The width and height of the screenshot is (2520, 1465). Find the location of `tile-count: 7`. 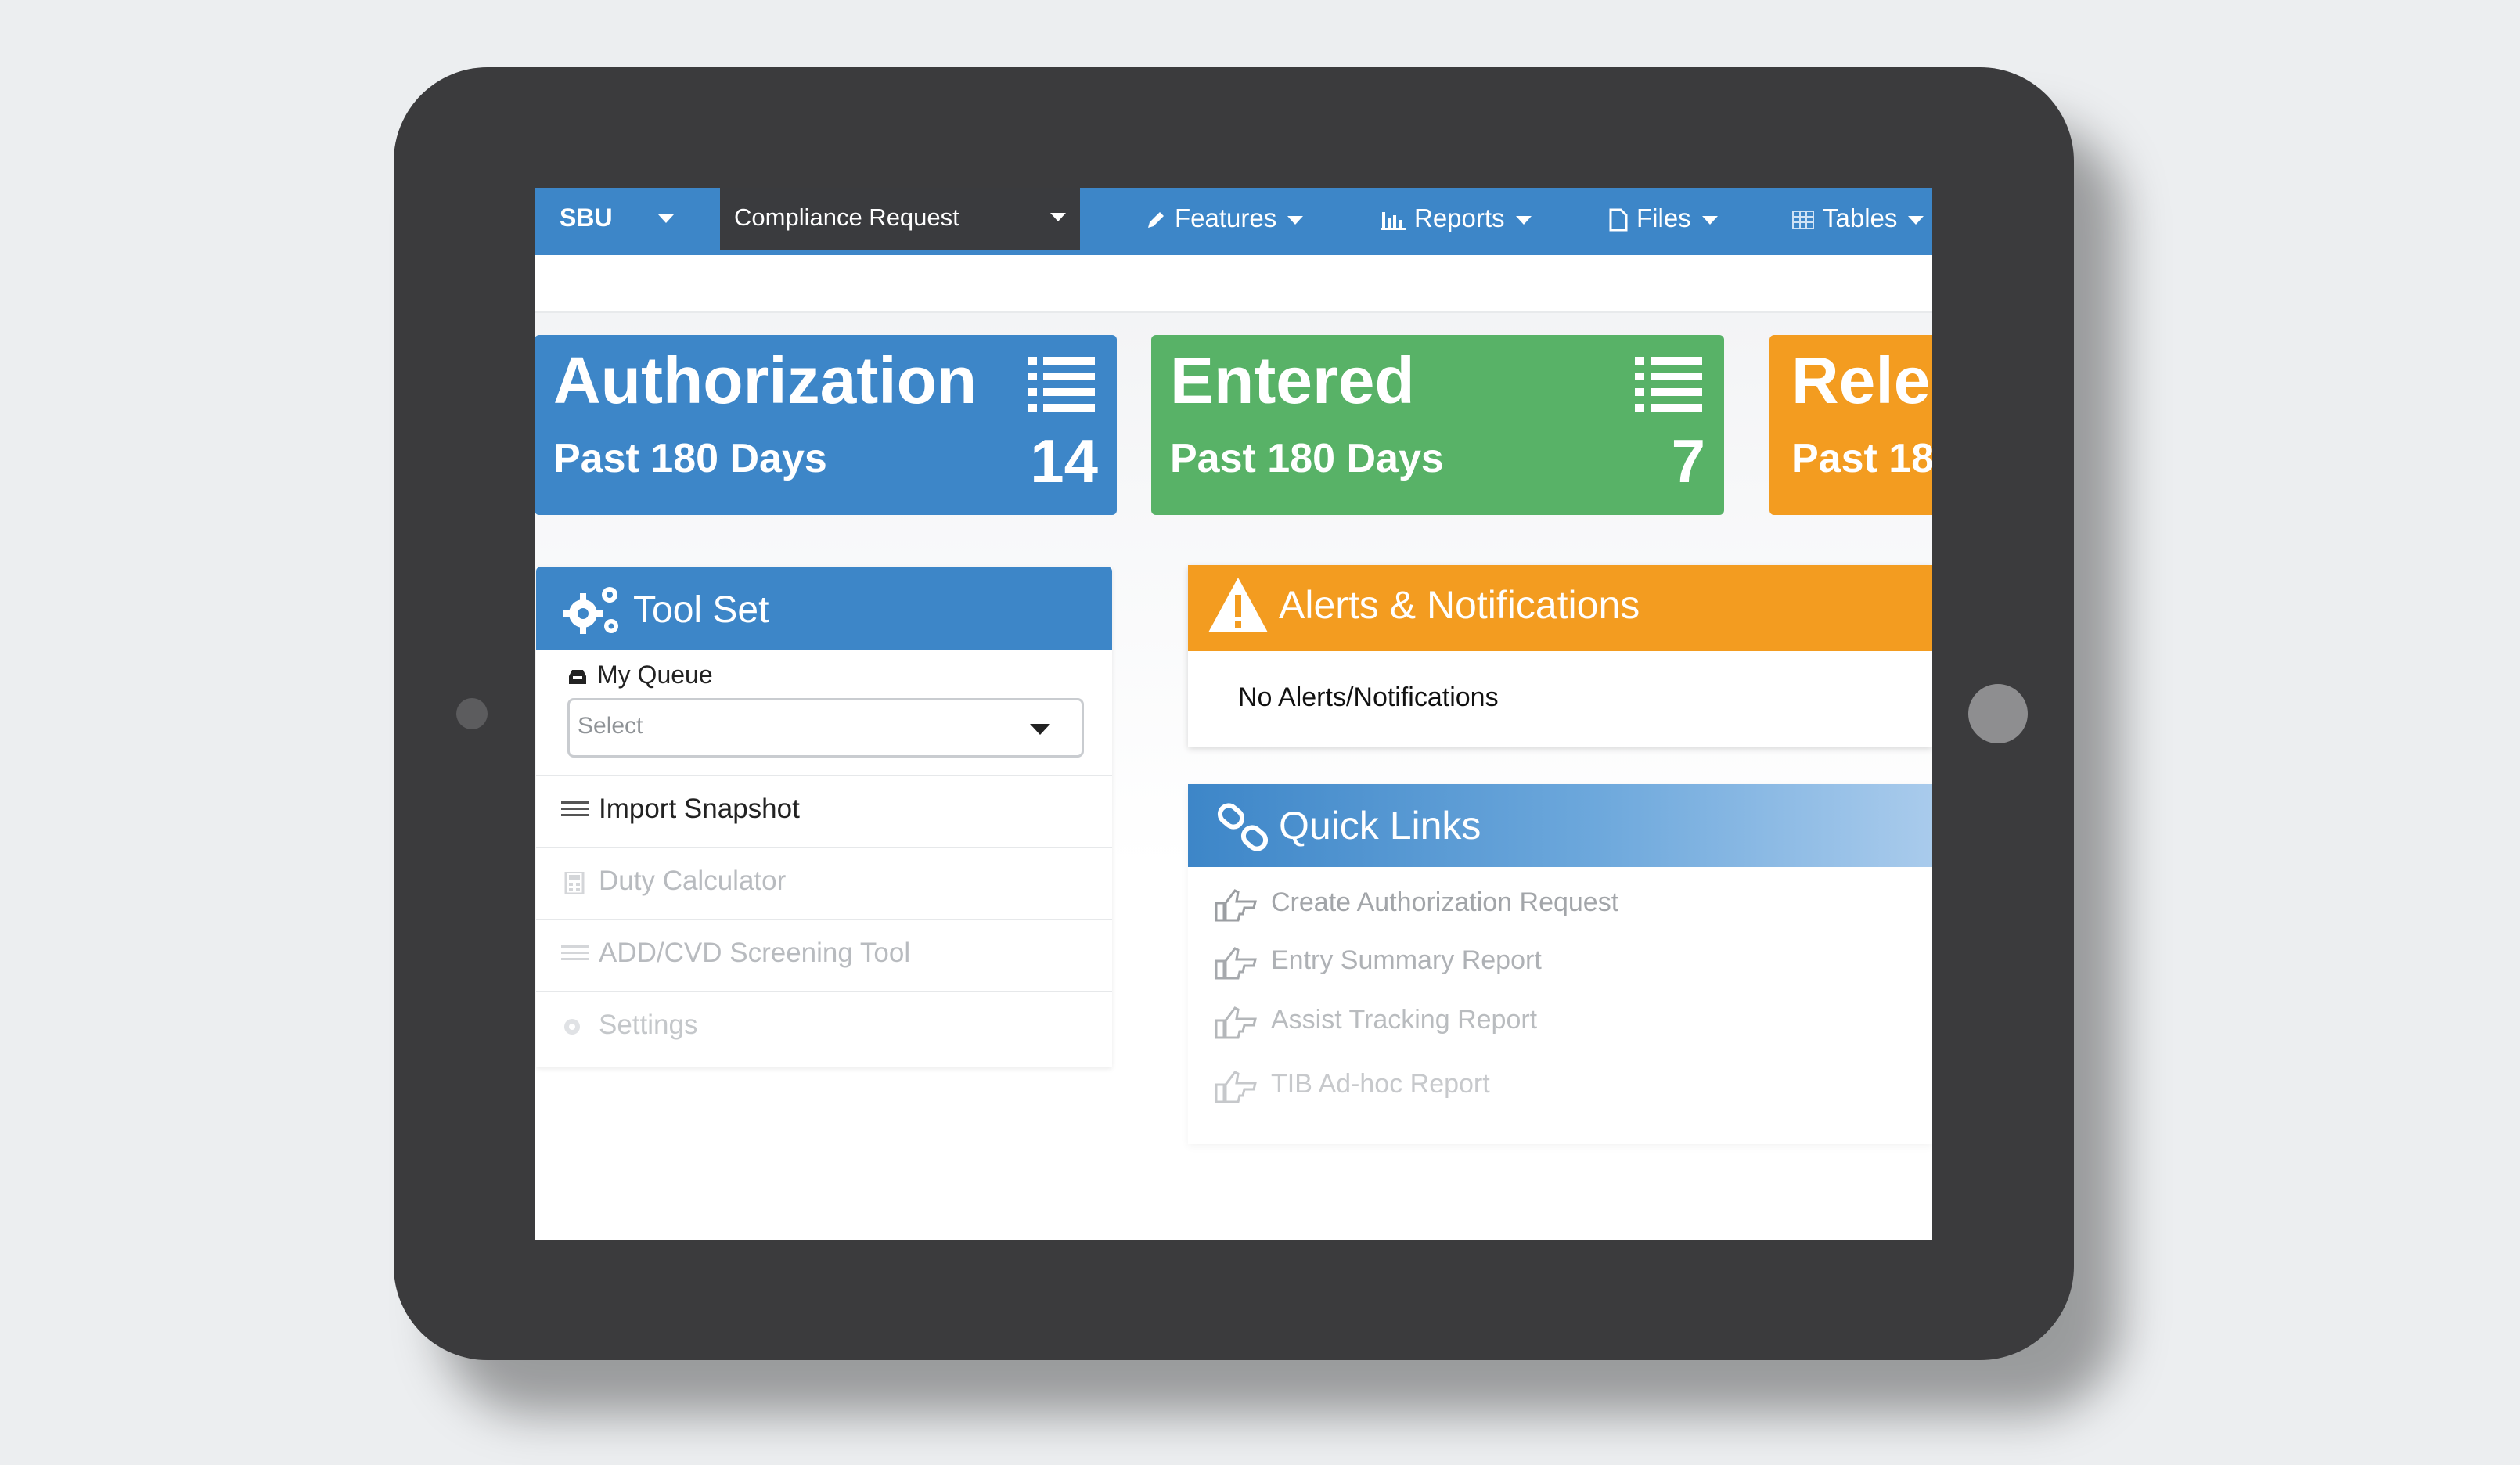

tile-count: 7 is located at coordinates (1688, 461).